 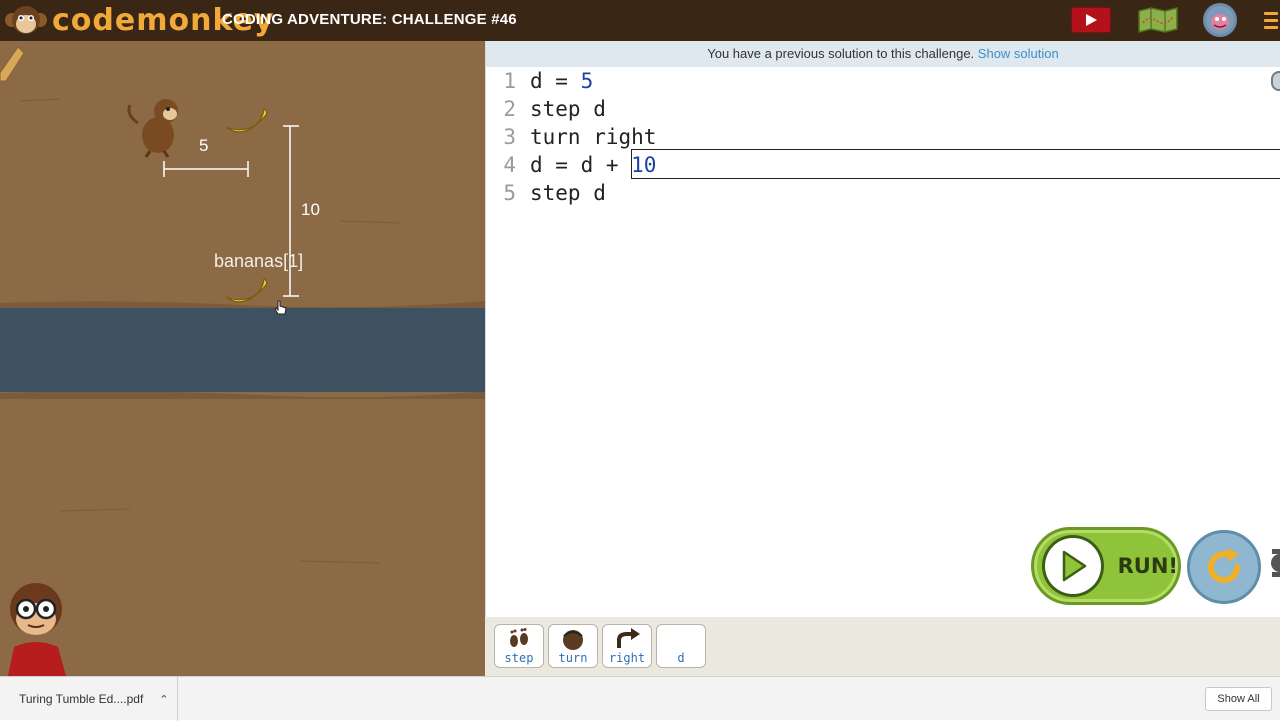 I want to click on code-line: 3 turn right, so click(x=883, y=137).